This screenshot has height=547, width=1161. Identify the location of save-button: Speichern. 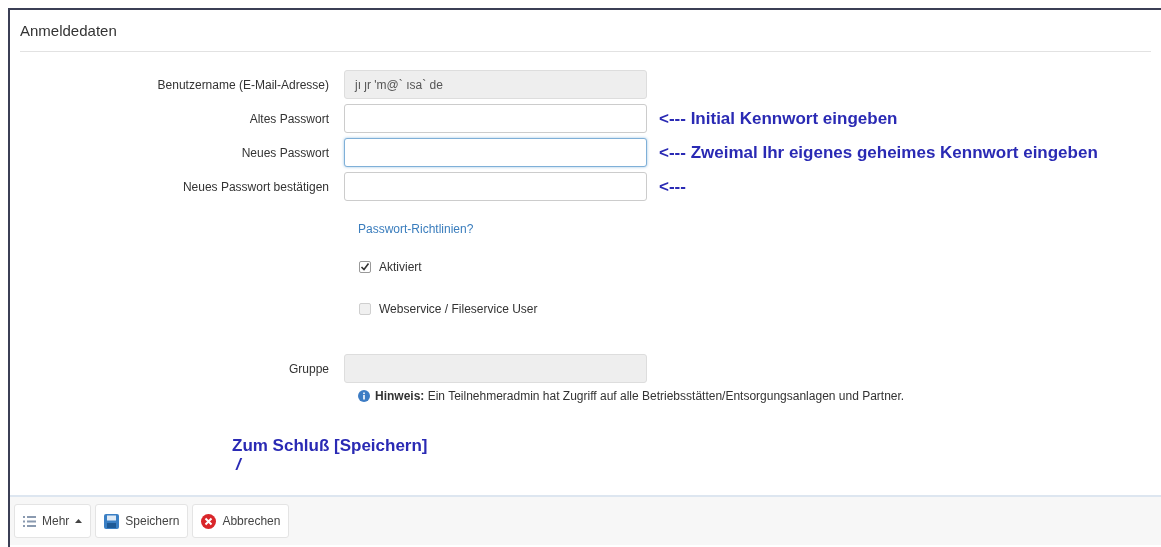
(142, 521).